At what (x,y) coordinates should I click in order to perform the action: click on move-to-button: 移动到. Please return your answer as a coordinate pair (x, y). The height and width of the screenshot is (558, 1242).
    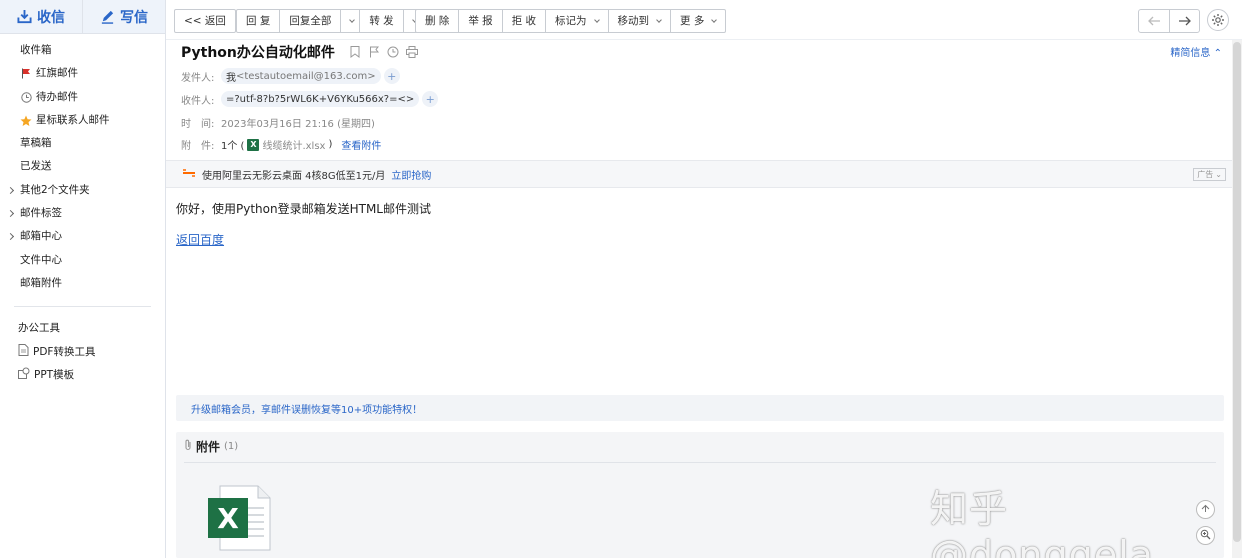
    Looking at the image, I should click on (639, 21).